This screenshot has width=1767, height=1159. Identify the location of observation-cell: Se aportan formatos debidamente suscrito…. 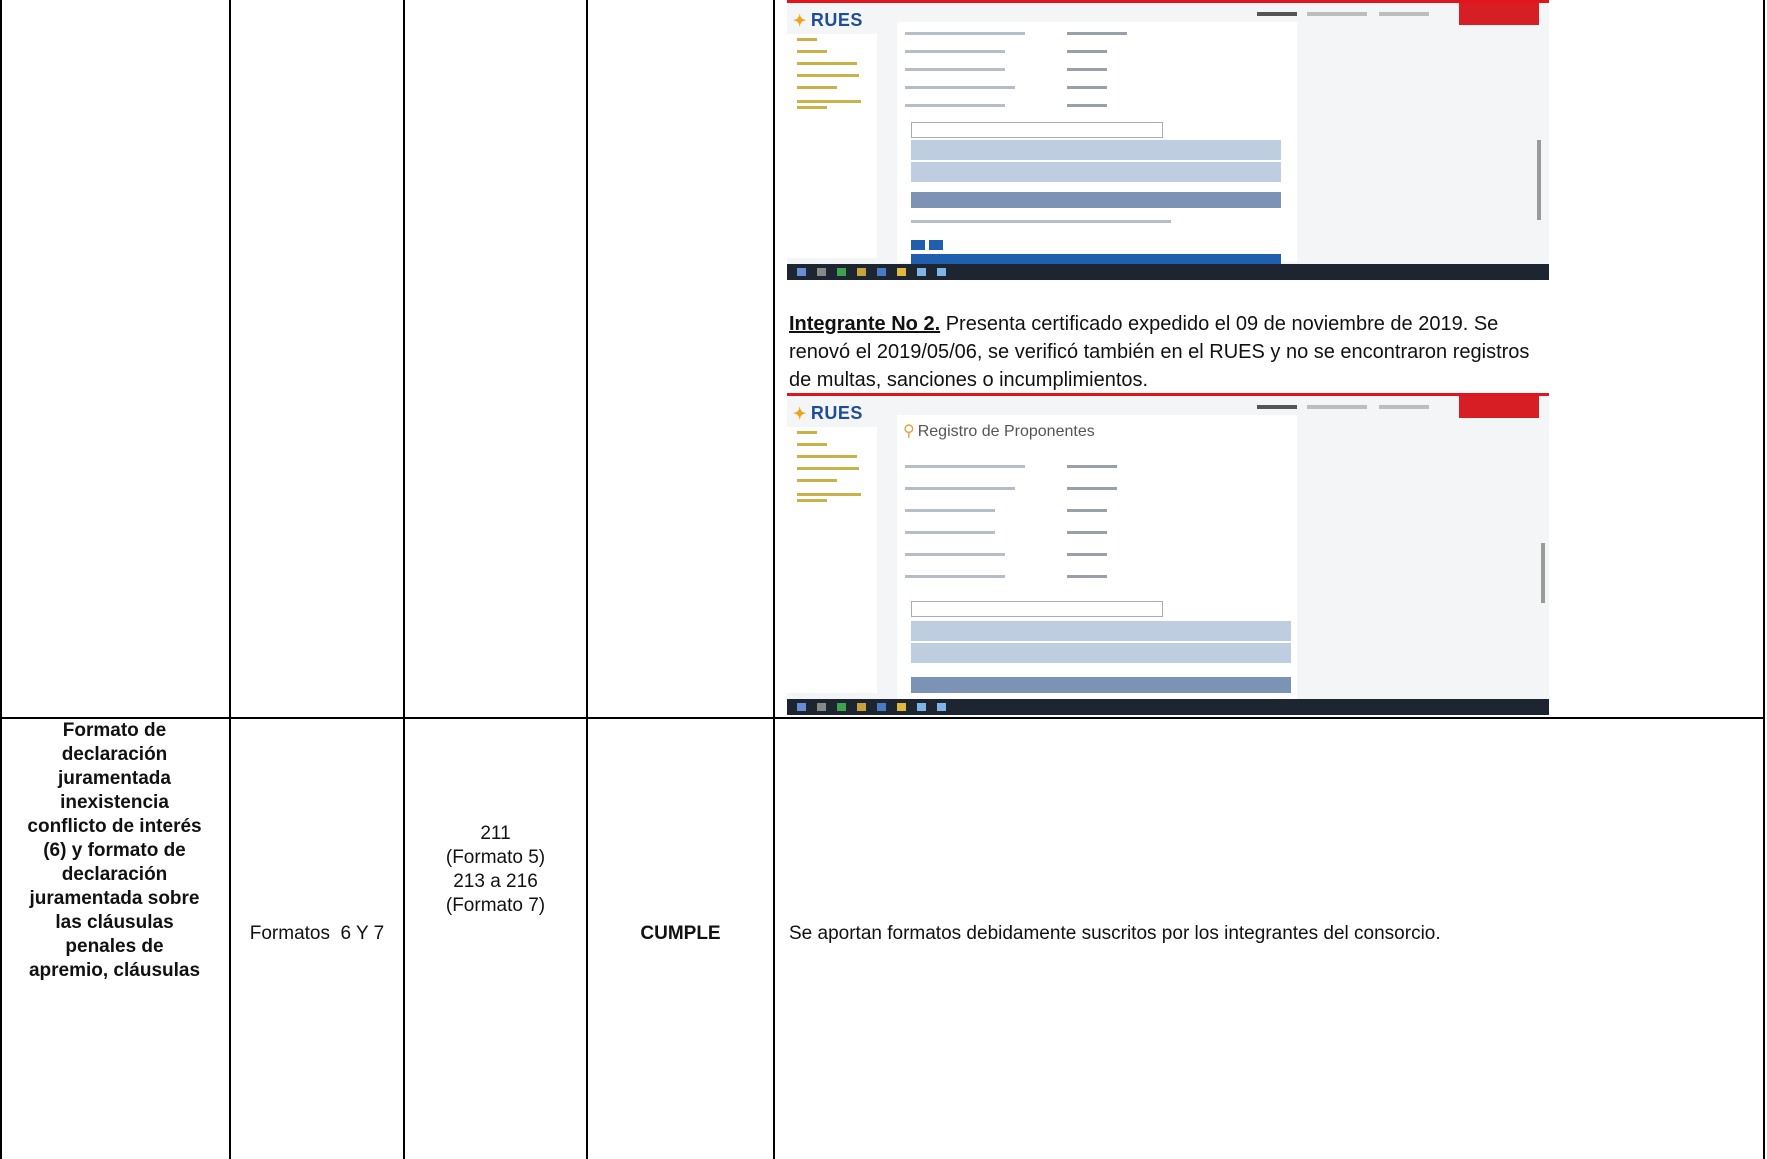
(1115, 933).